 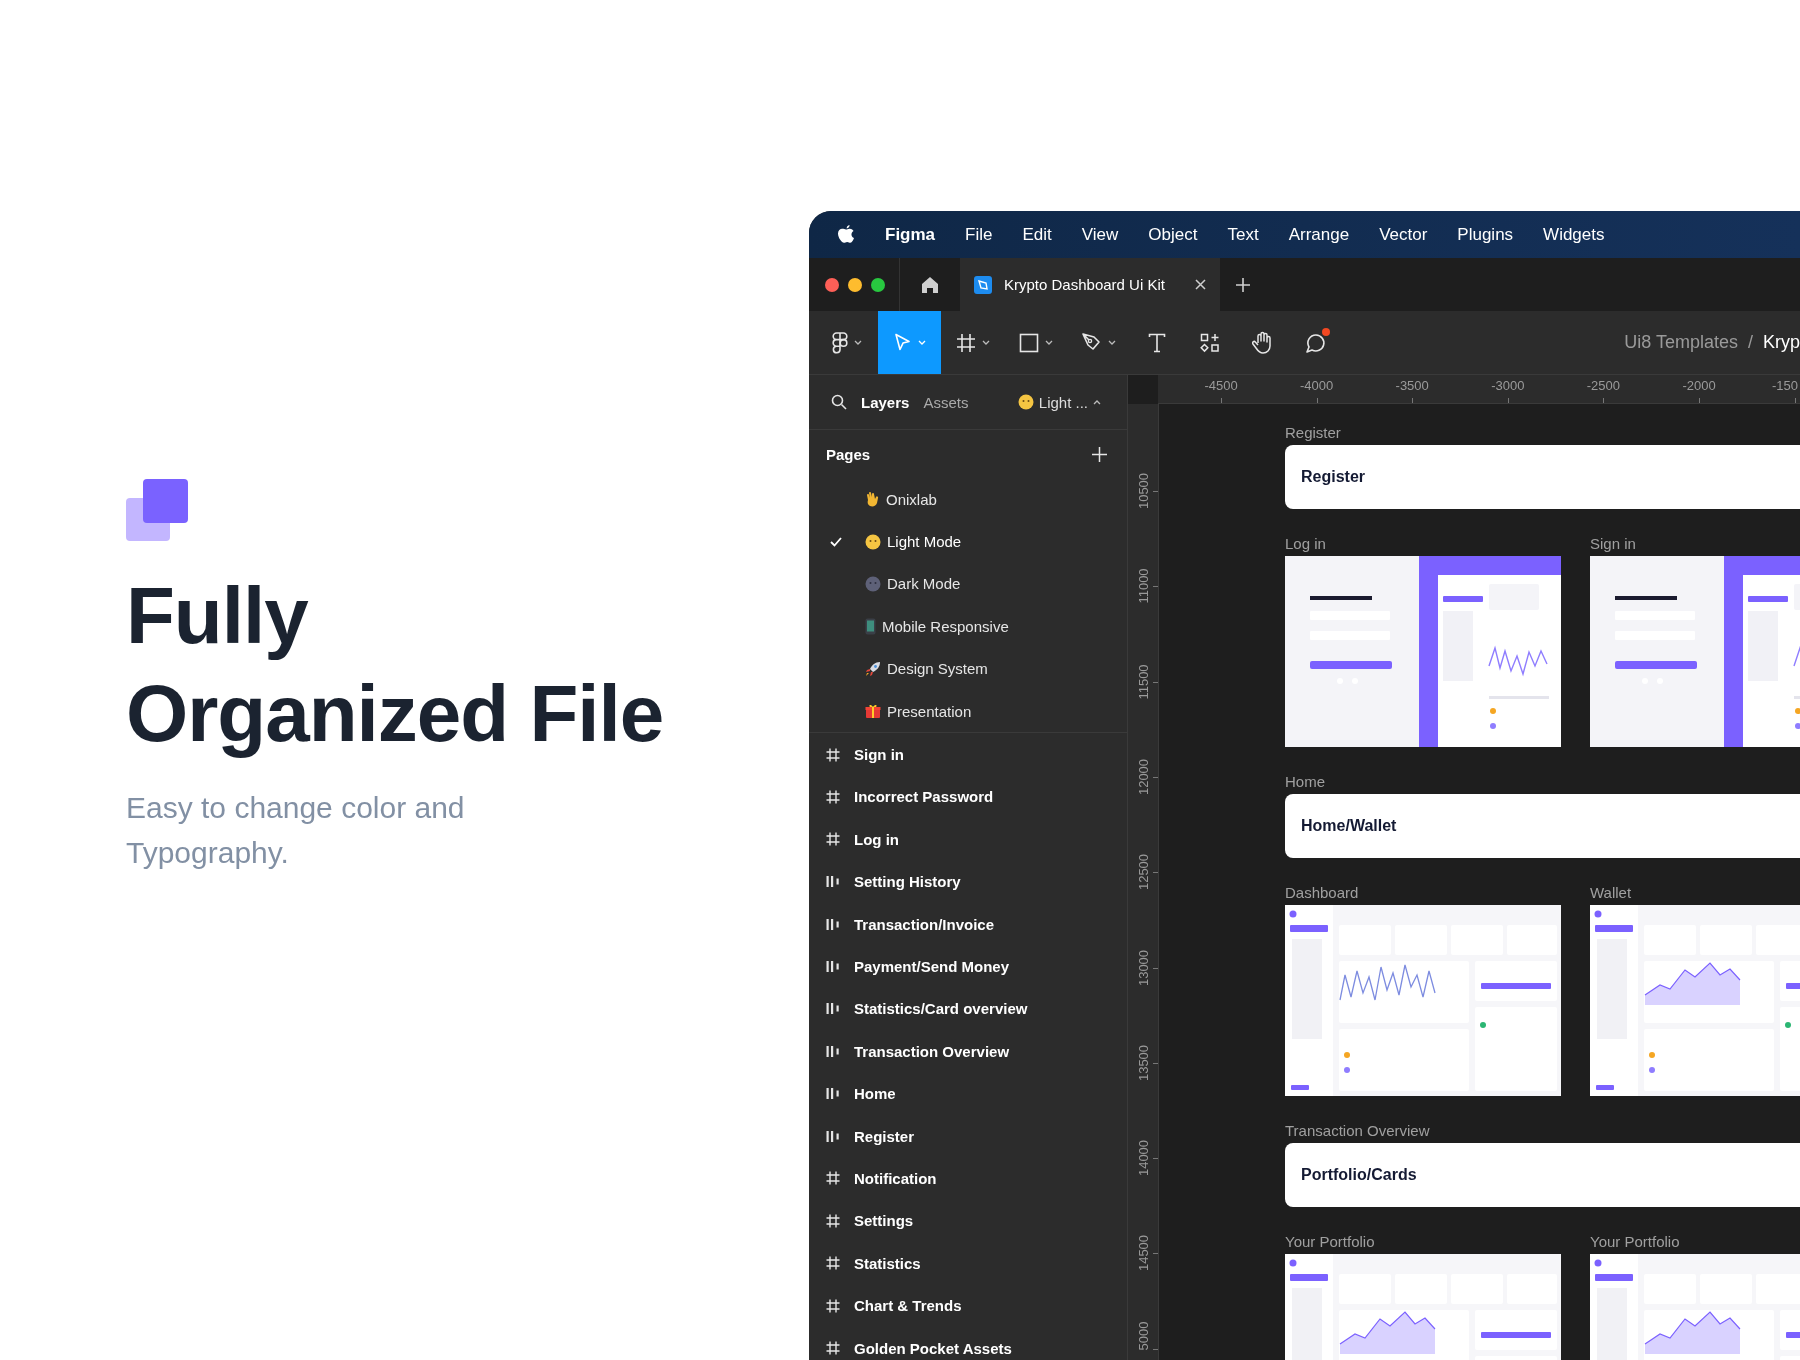 I want to click on layer-item: Chart & Trends, so click(x=908, y=1306).